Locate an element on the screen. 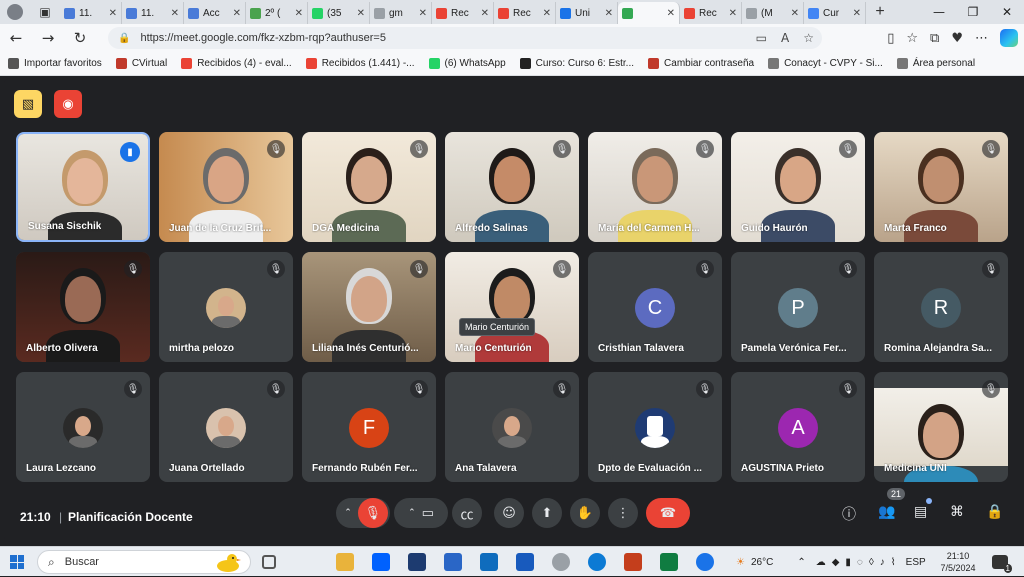 The width and height of the screenshot is (1024, 577). participant-tile: 🎙 DGA Medicina is located at coordinates (369, 187).